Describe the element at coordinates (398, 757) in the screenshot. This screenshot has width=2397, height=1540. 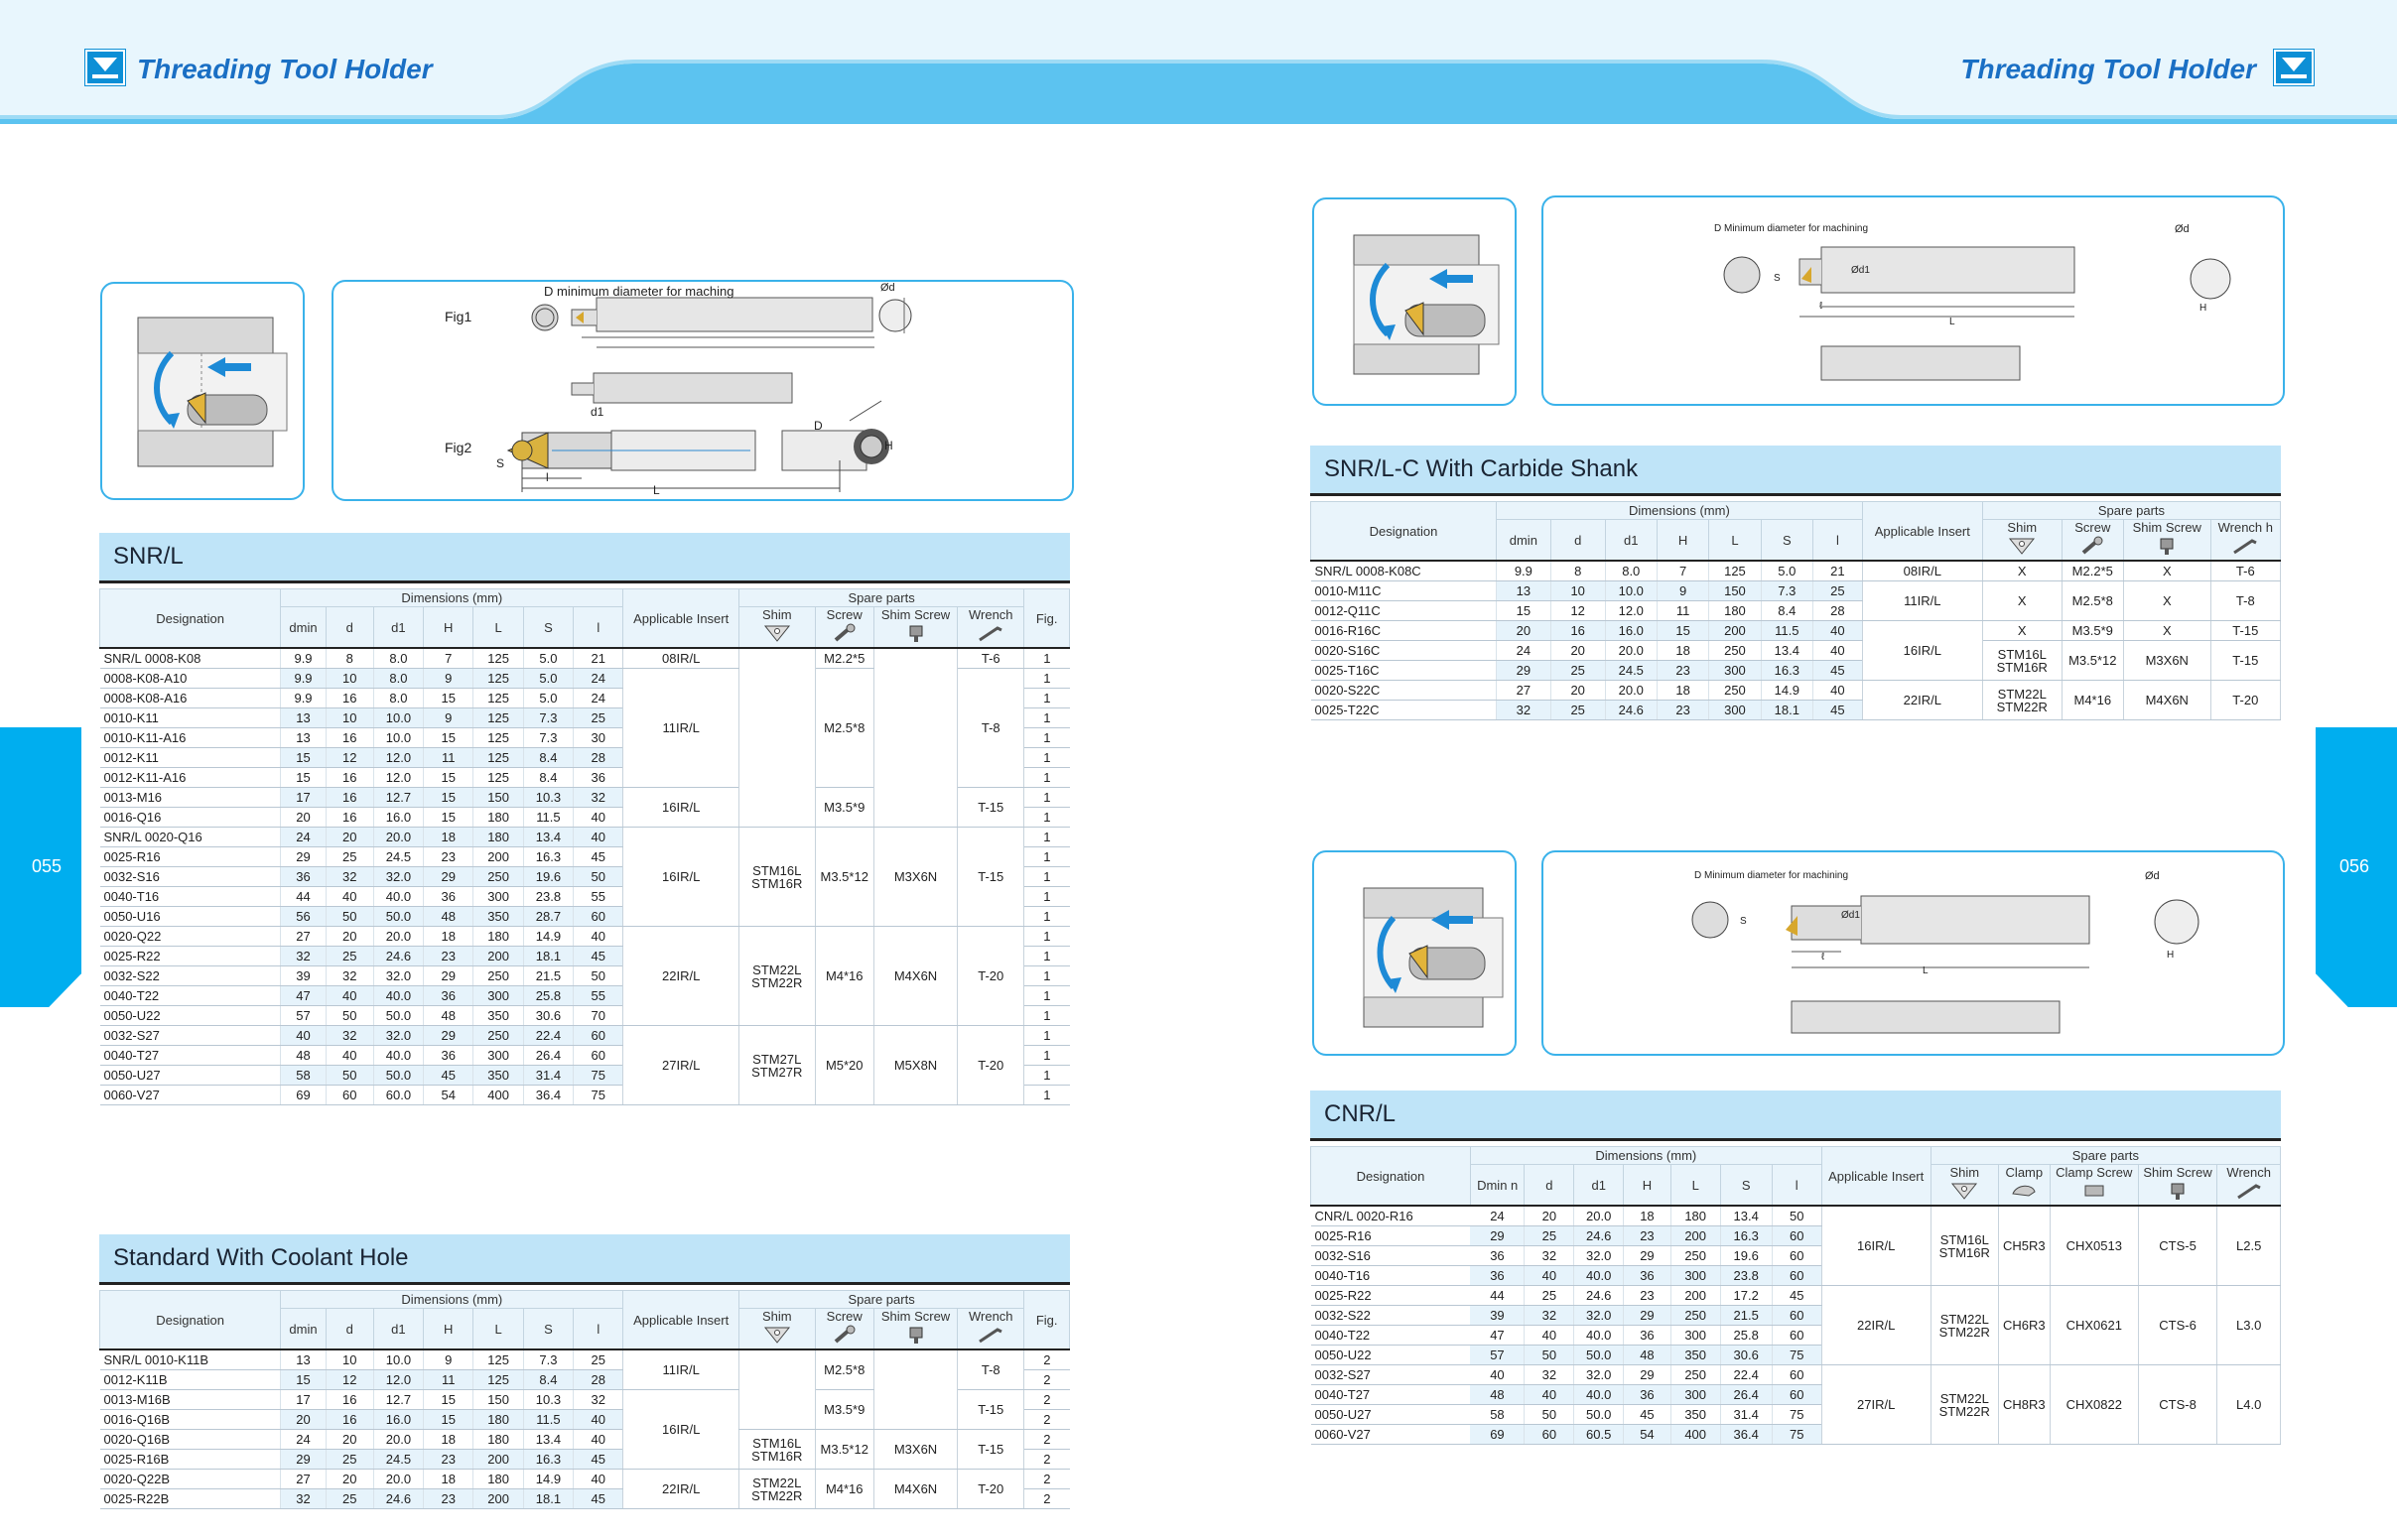
I see `cell-d1: 12.0` at that location.